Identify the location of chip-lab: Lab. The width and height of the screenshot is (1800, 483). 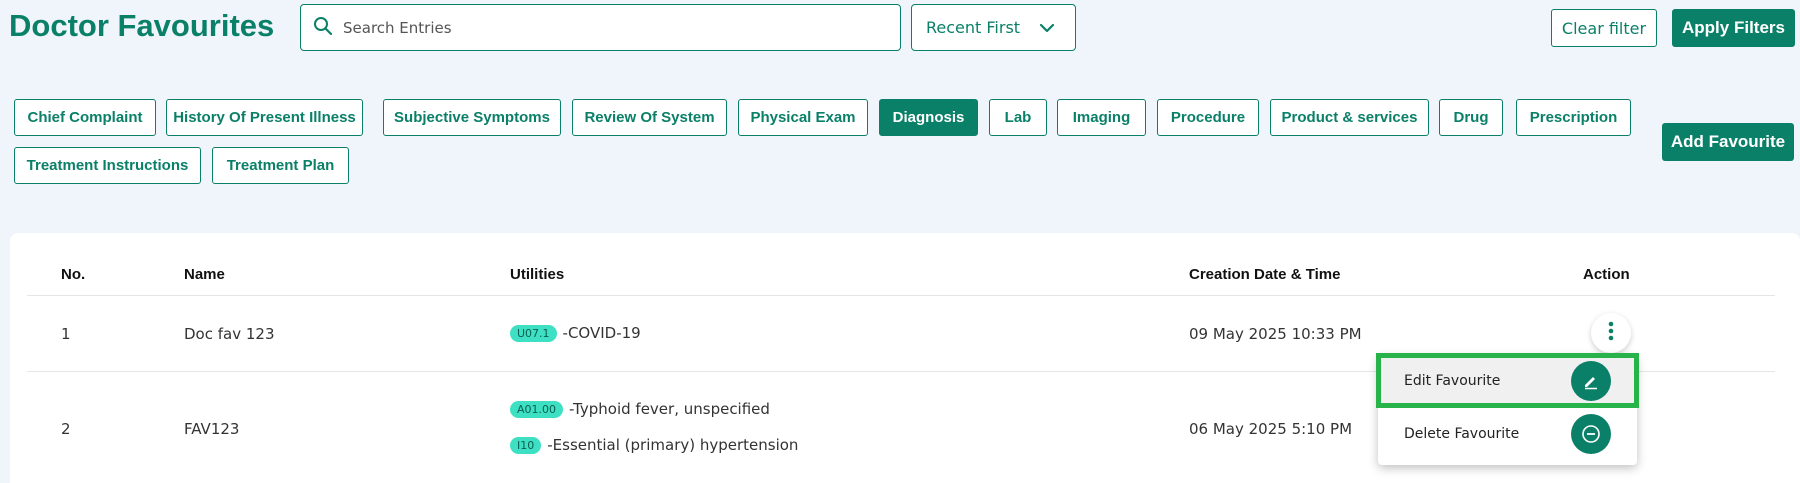
(1018, 117).